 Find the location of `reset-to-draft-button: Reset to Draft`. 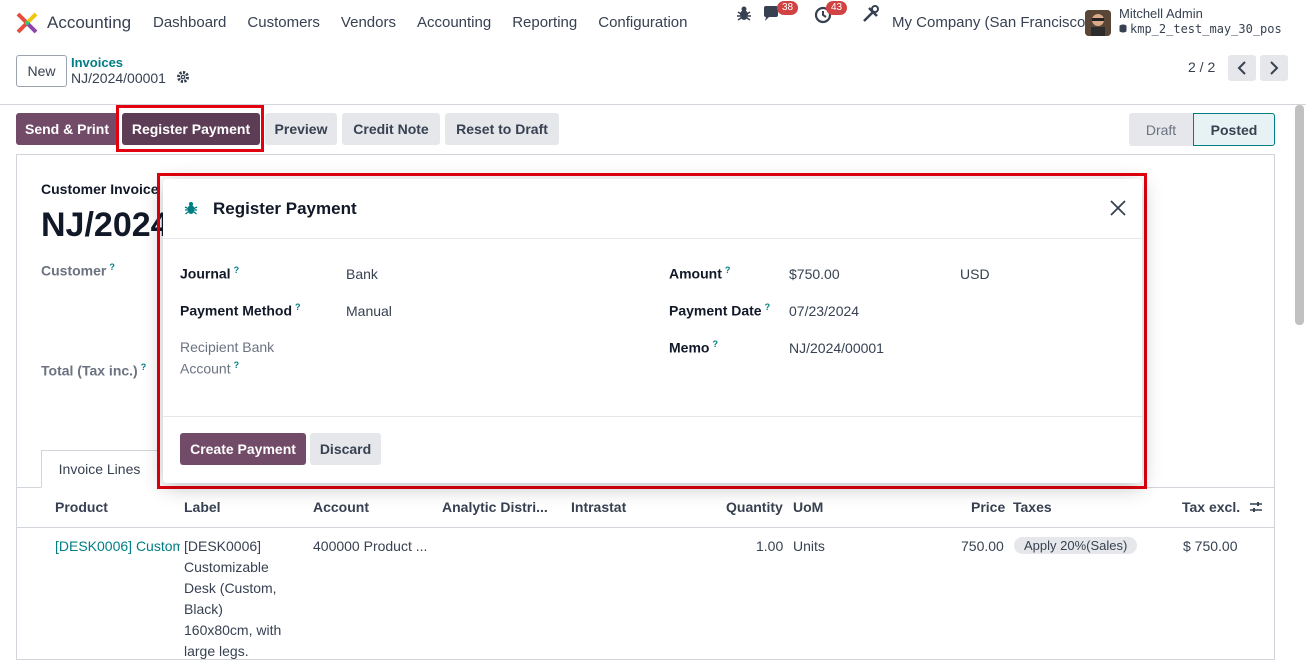

reset-to-draft-button: Reset to Draft is located at coordinates (502, 129).